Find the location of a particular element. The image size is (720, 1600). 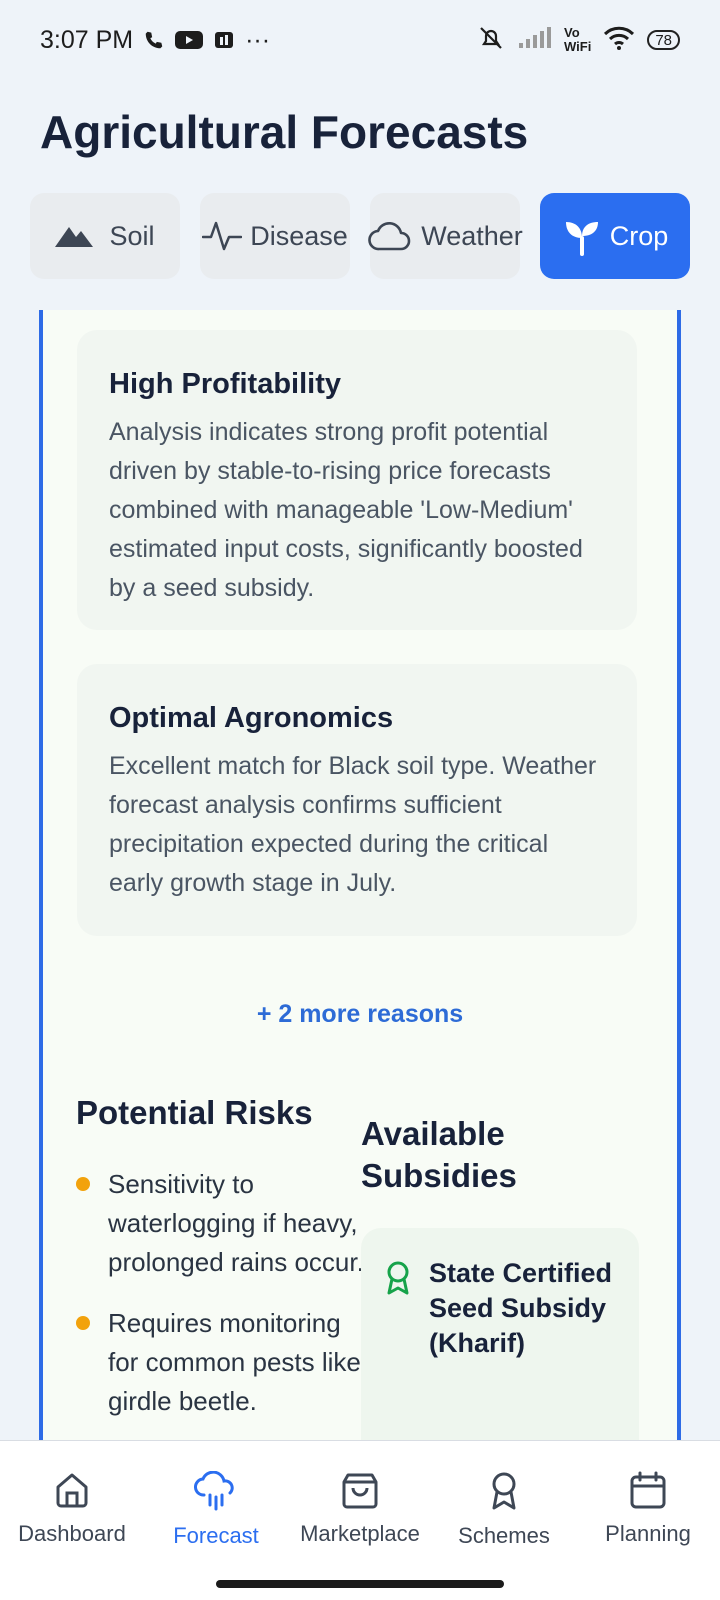

muted-bell-icon is located at coordinates (491, 40).